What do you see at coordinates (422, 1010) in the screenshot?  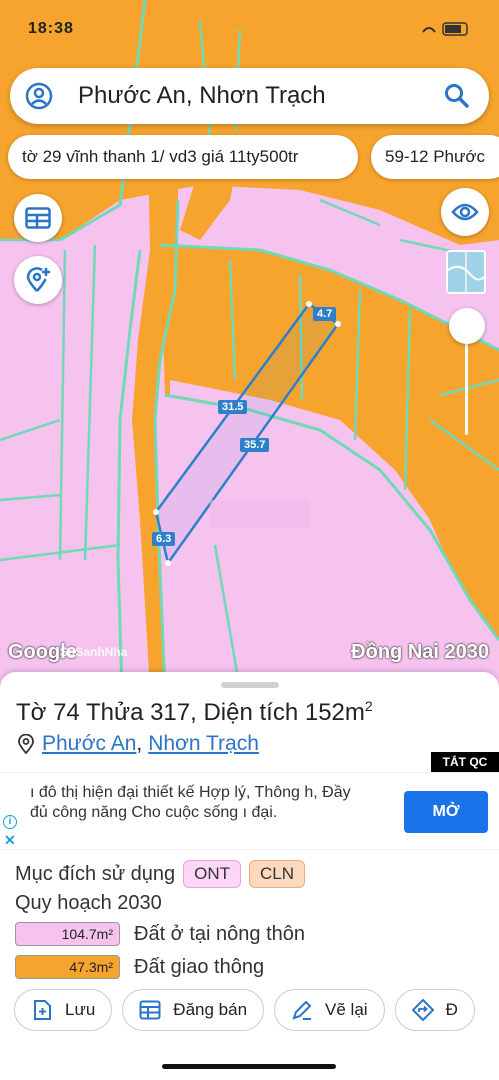 I see `directions-icon` at bounding box center [422, 1010].